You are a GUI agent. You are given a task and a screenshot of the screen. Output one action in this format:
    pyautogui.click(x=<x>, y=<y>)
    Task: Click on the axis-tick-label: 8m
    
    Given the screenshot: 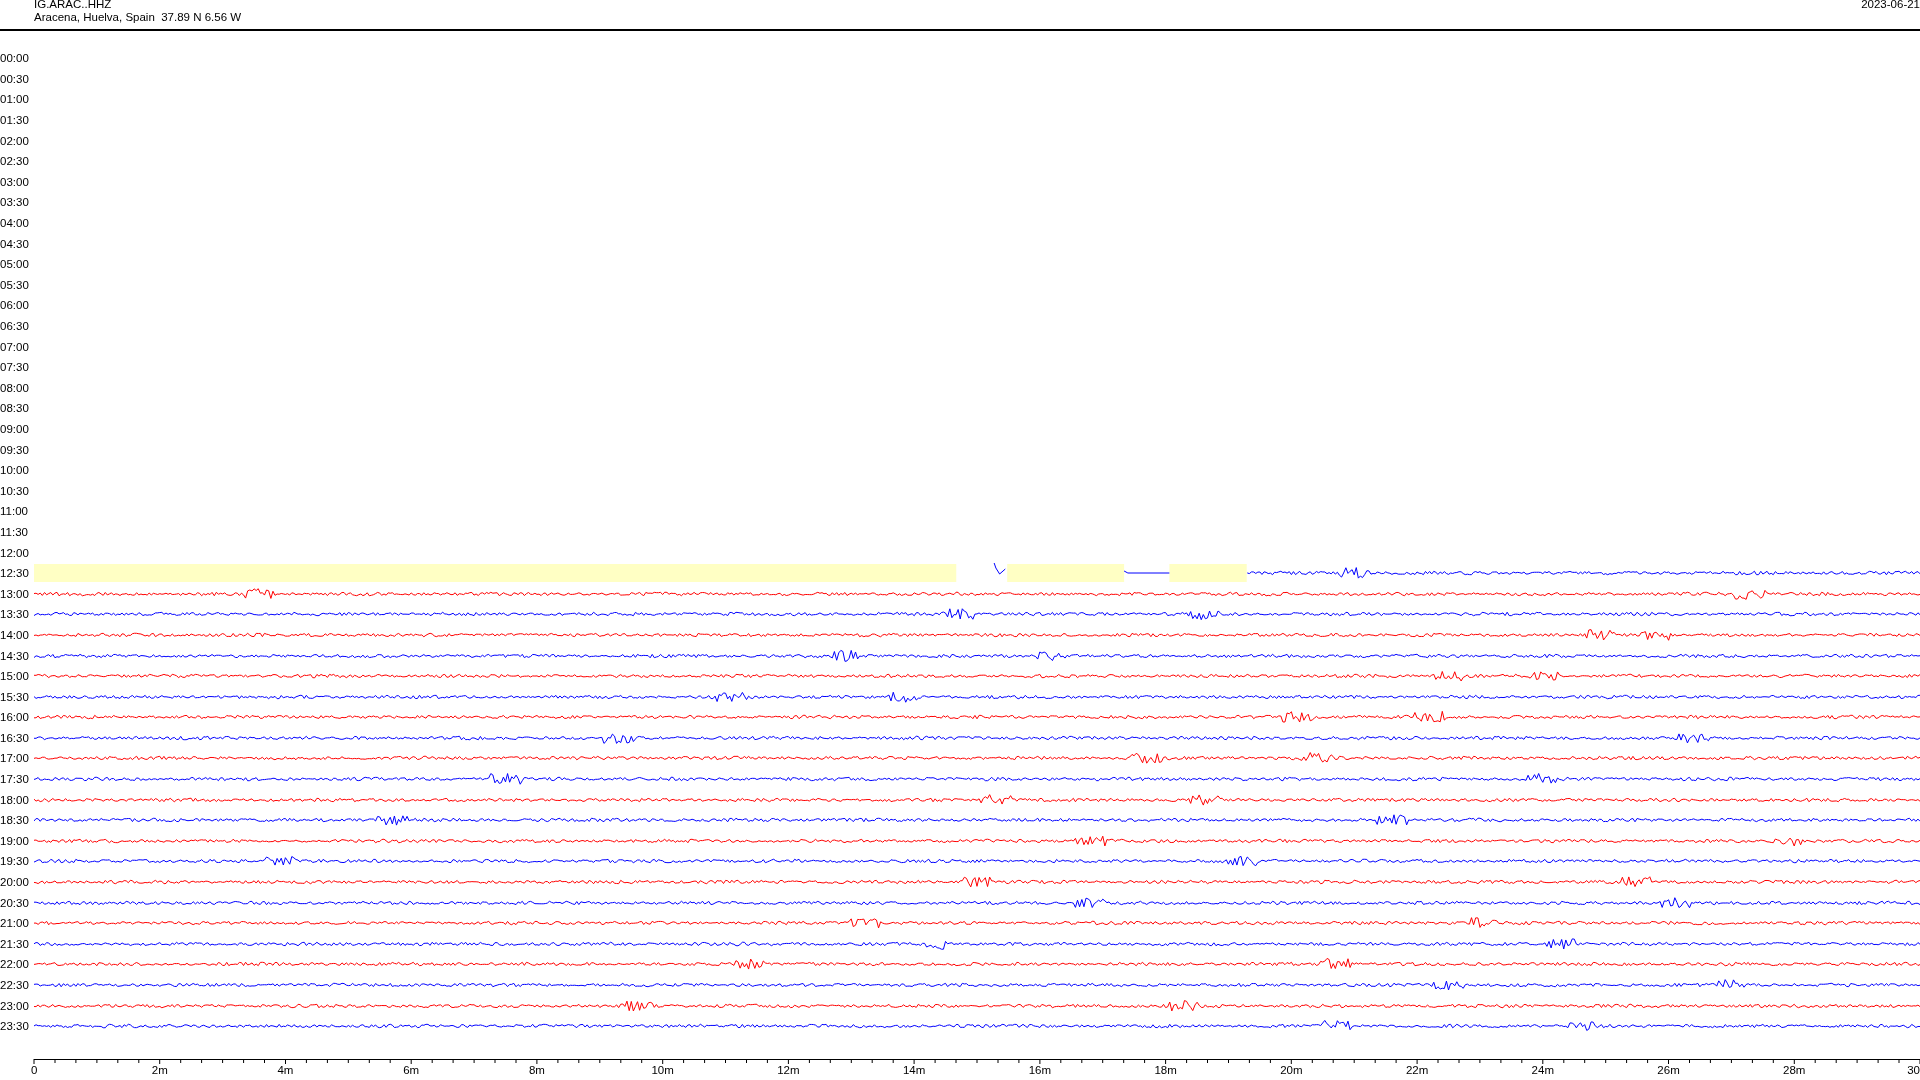 What is the action you would take?
    pyautogui.click(x=536, y=1069)
    